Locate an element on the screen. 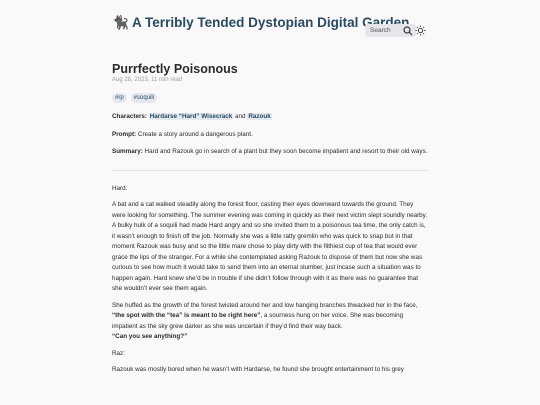 The width and height of the screenshot is (540, 405). tag-rp: #rp is located at coordinates (119, 98).